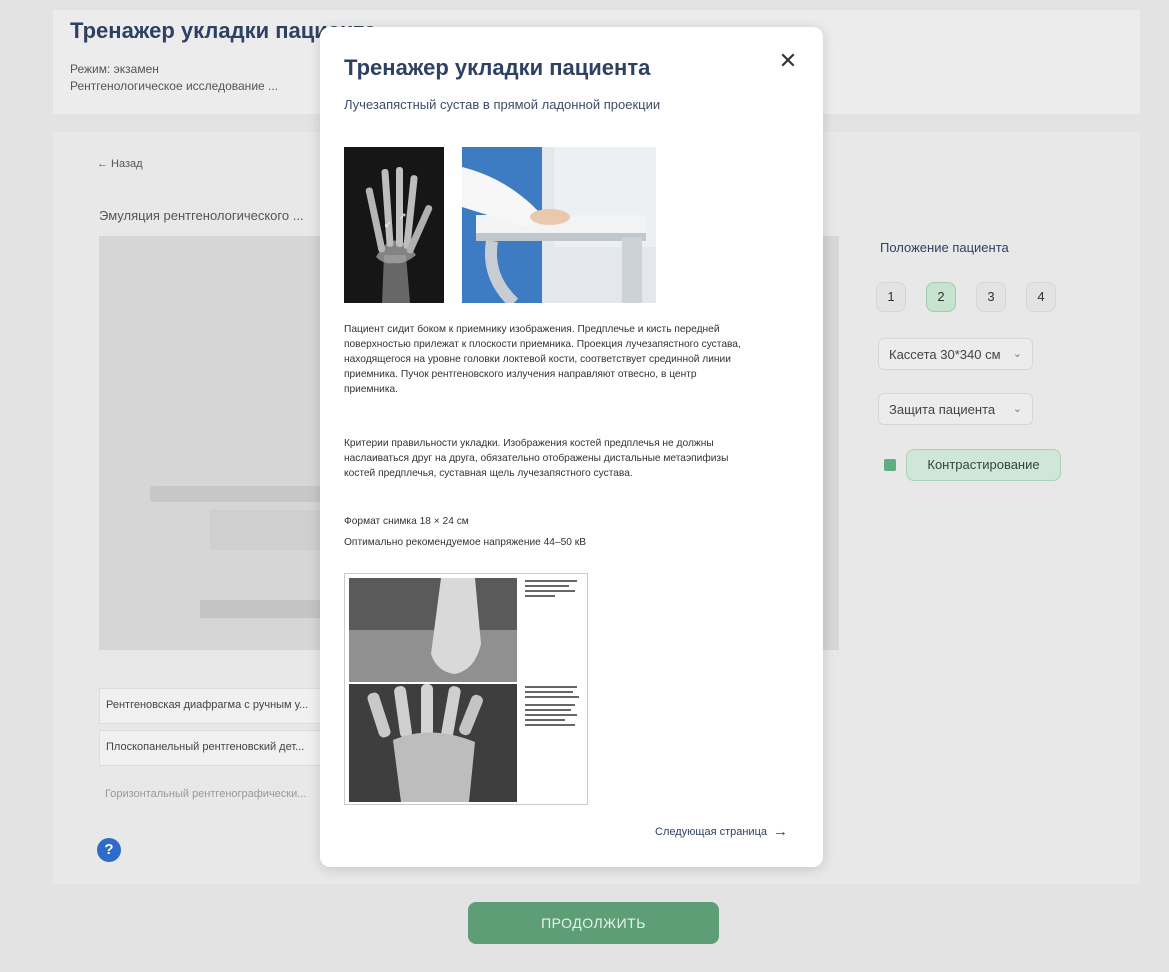 This screenshot has height=972, width=1169. I want to click on protection-select-value: Защита пациента, so click(942, 409).